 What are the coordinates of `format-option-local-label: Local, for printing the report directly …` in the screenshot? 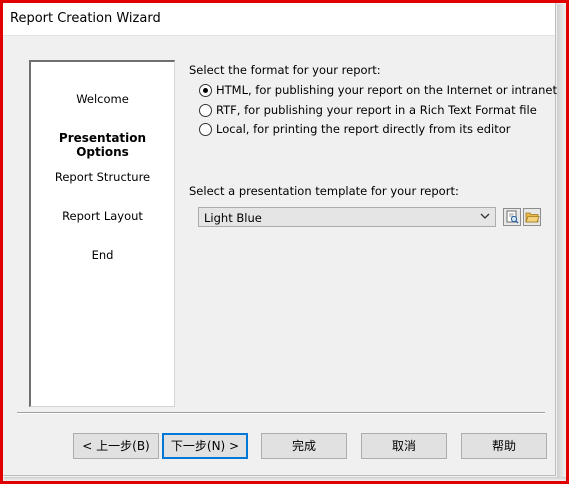 It's located at (363, 129).